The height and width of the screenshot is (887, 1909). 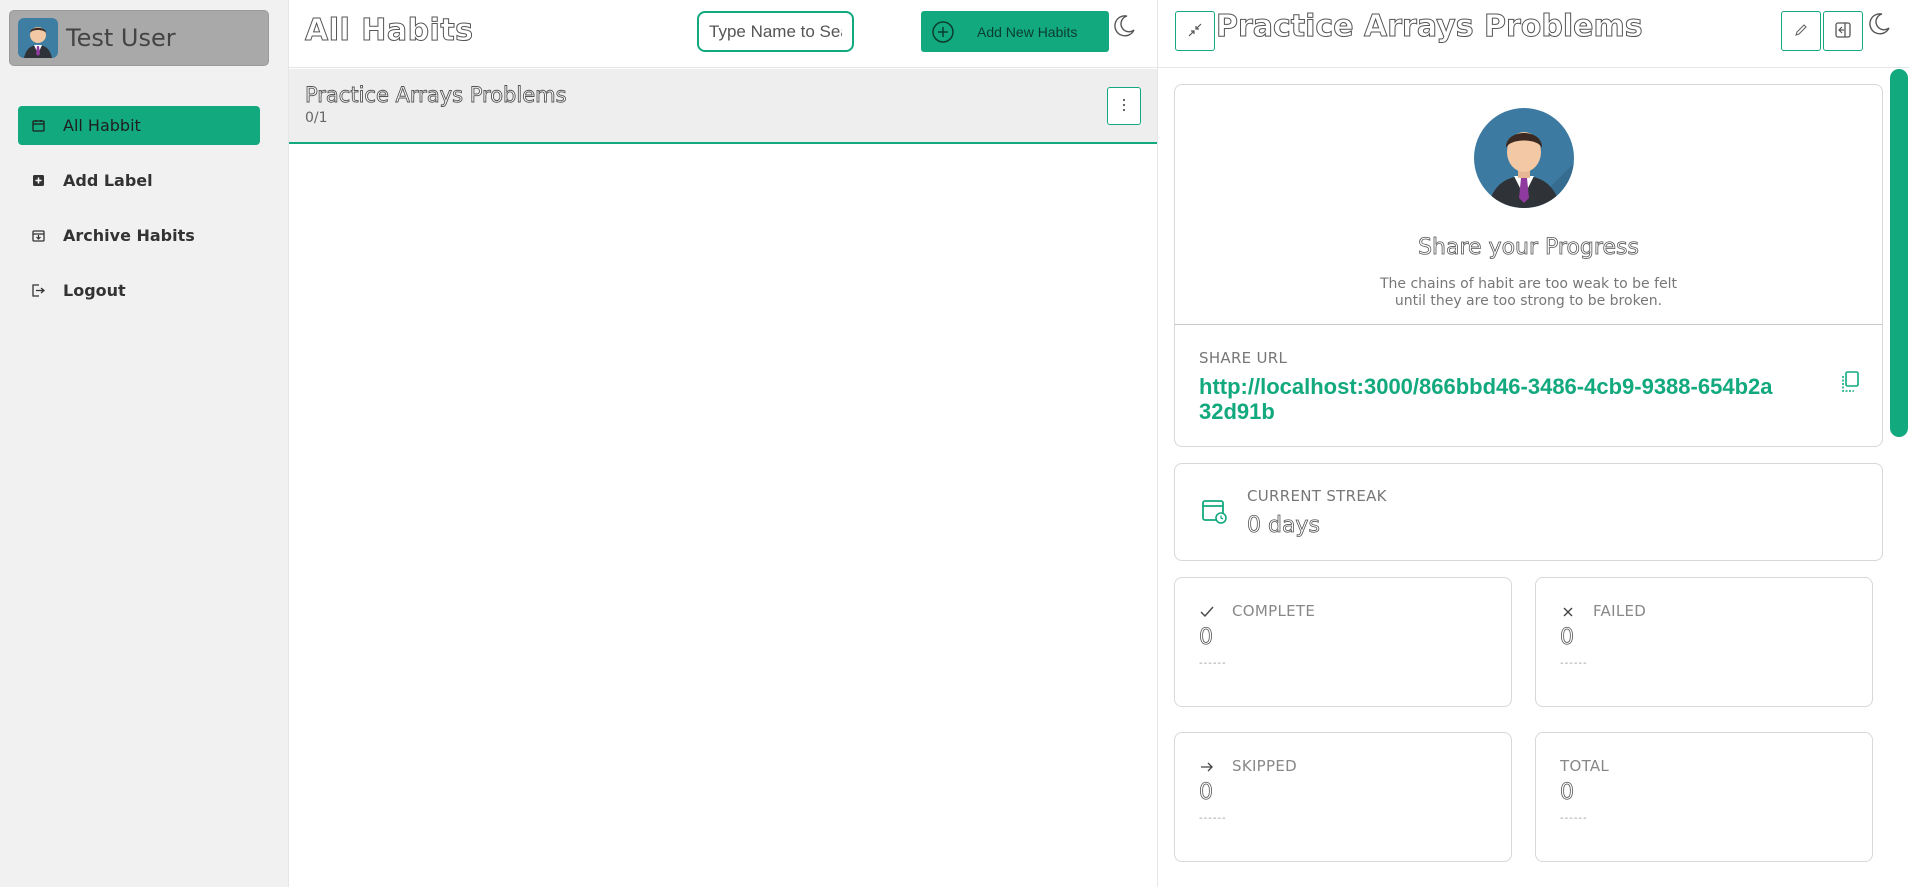 I want to click on sidebar-item-archive-habits: Archive Habits, so click(x=139, y=235).